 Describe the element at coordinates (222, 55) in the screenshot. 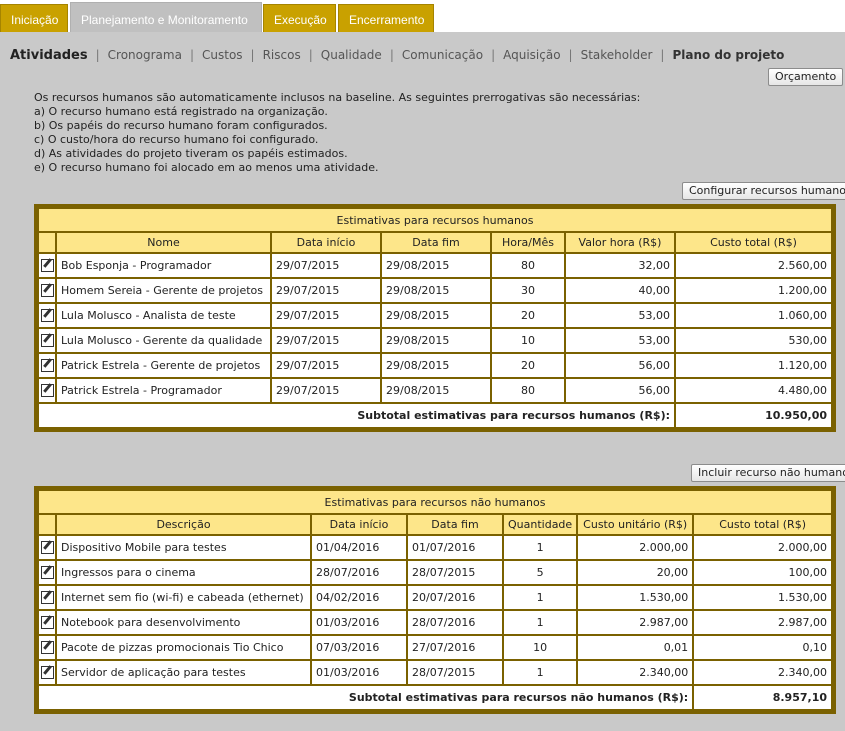

I see `subnav-custos: Custos` at that location.